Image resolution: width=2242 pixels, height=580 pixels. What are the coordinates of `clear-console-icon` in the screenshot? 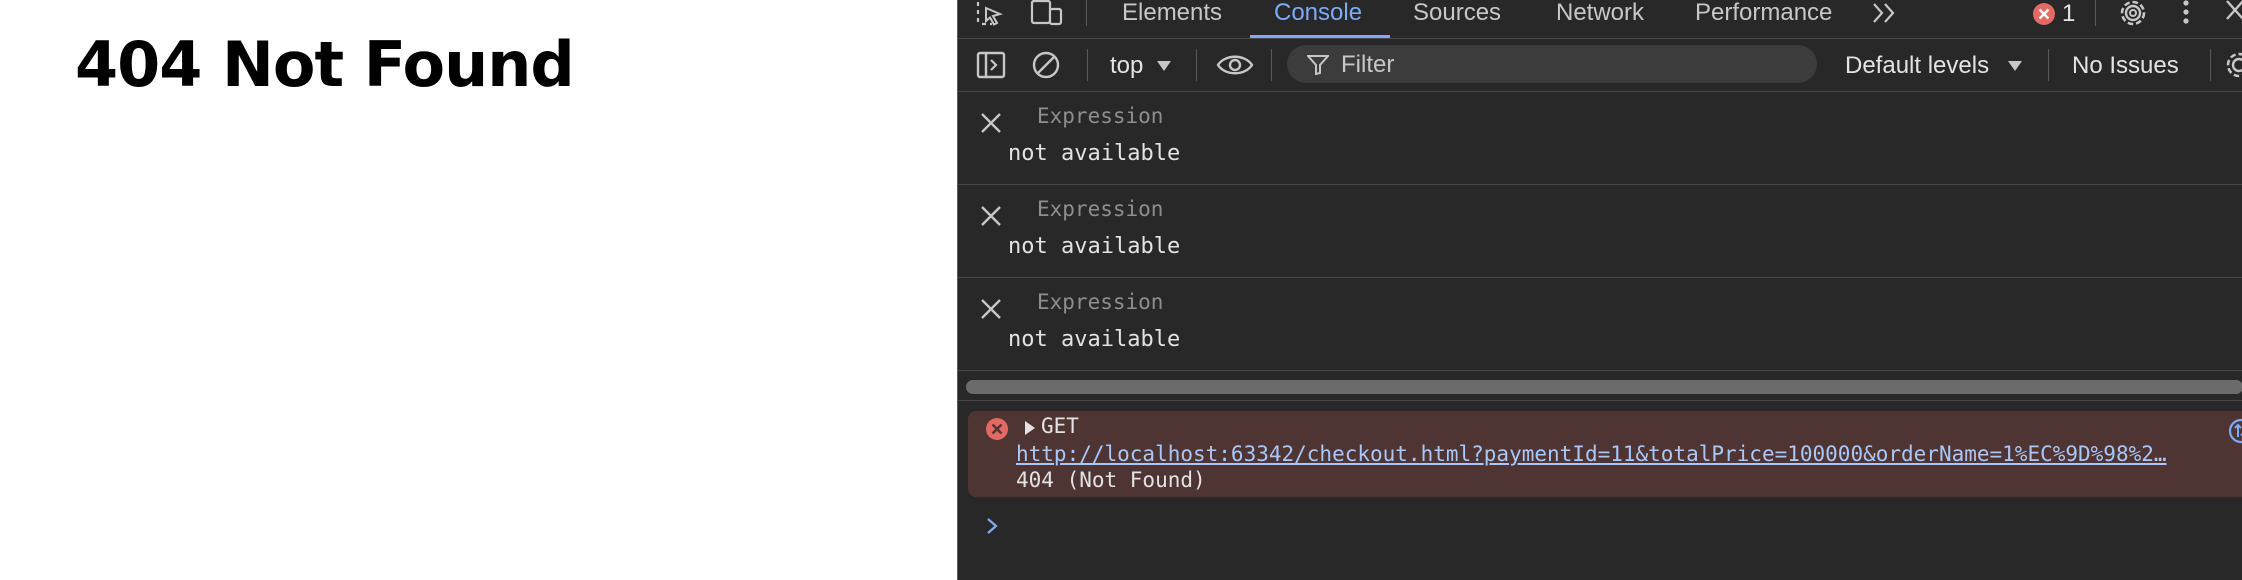 It's located at (1046, 65).